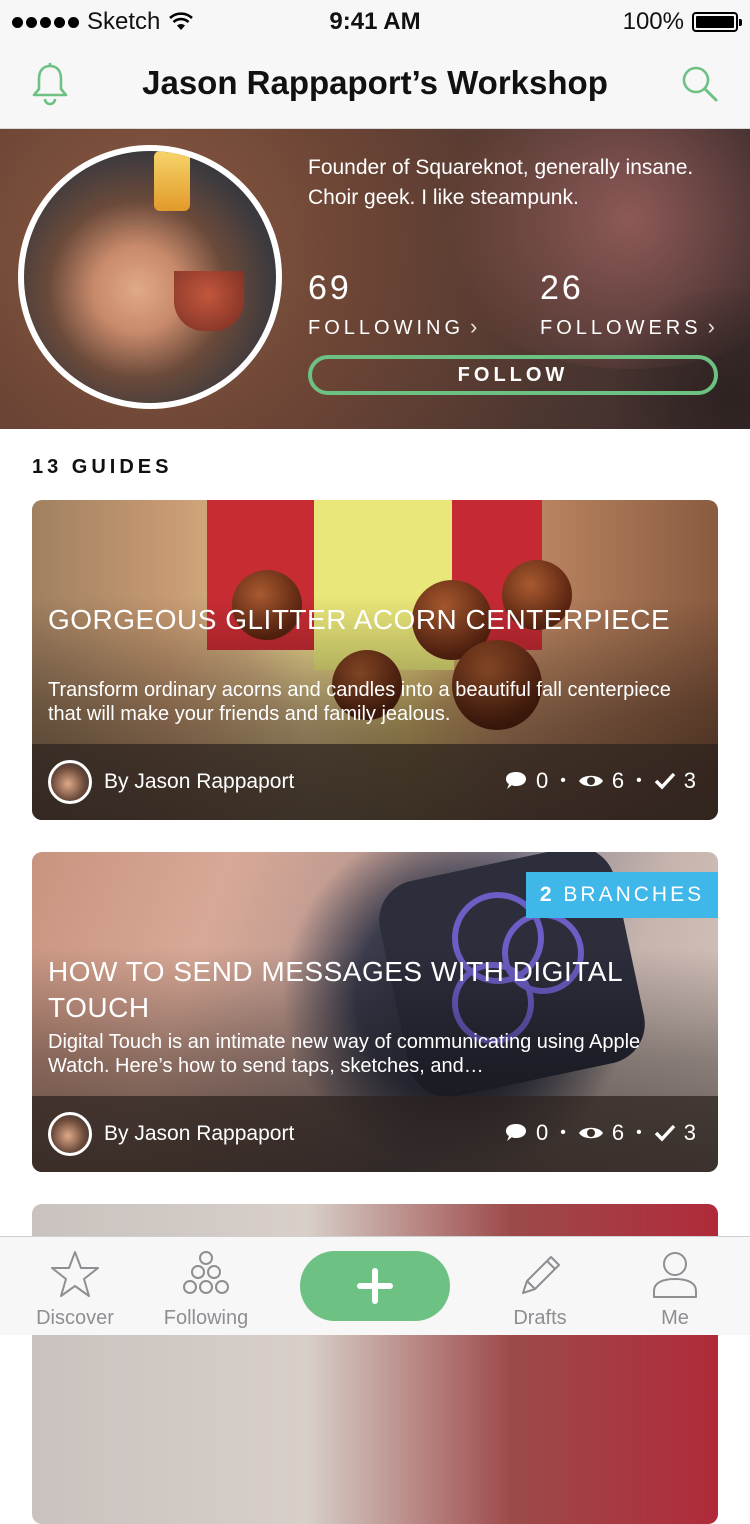 This screenshot has height=1524, width=750. I want to click on tab-me-label: Me, so click(675, 1318).